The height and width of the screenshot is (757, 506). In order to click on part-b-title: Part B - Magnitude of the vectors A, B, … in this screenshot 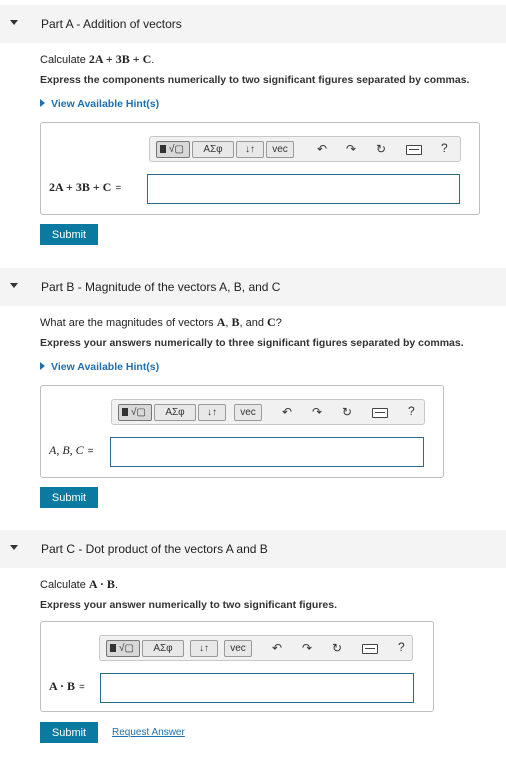, I will do `click(160, 287)`.